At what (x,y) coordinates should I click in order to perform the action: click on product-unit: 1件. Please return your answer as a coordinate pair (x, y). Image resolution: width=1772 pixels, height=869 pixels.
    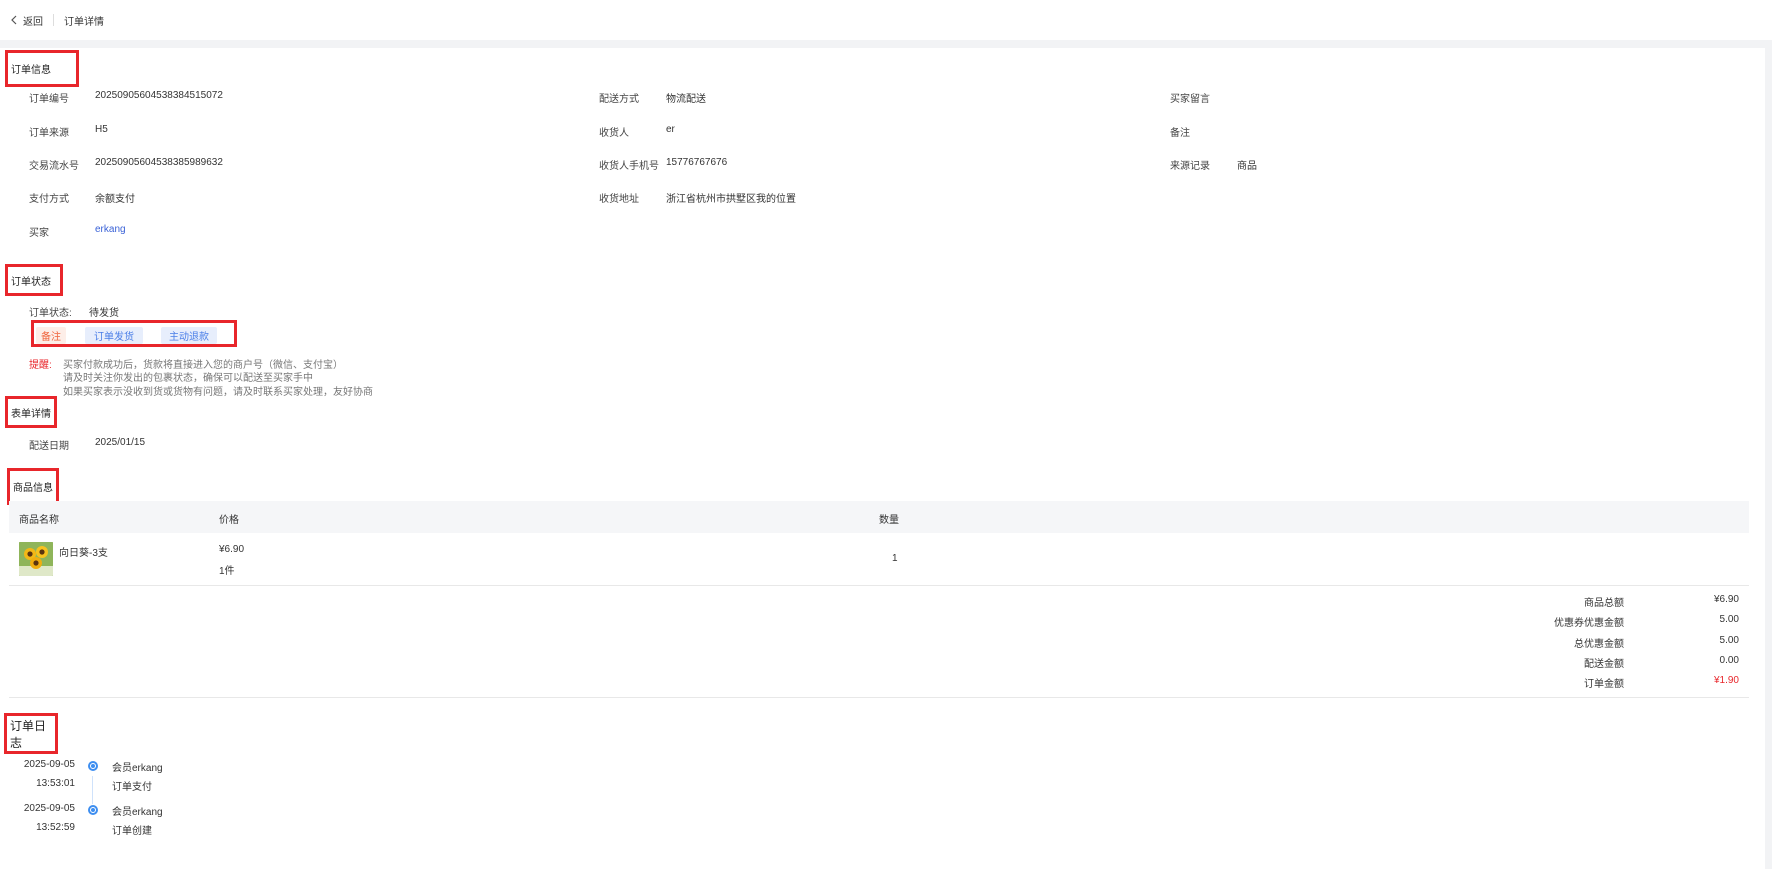
    Looking at the image, I should click on (227, 571).